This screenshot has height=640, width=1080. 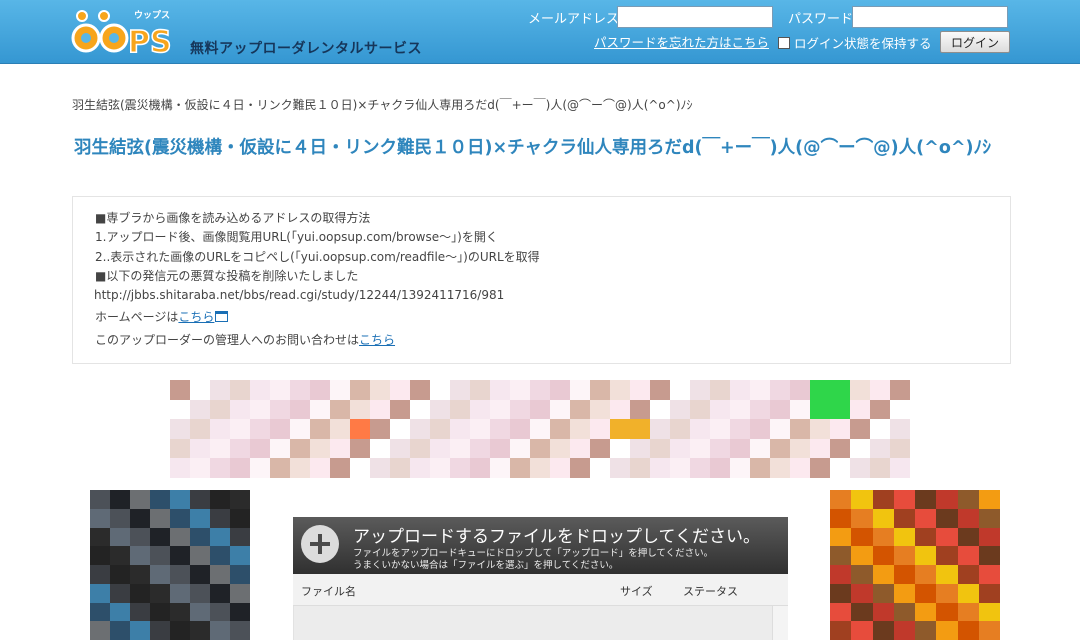 What do you see at coordinates (222, 317) in the screenshot?
I see `new-window-icon` at bounding box center [222, 317].